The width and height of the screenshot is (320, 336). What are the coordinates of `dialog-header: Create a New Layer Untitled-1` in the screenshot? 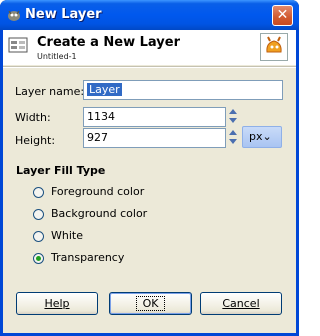 It's located at (149, 47).